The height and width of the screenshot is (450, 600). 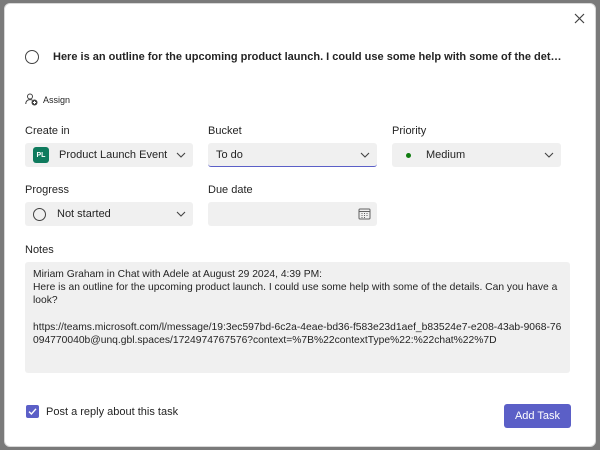 I want to click on bucket-label: Bucket, so click(x=225, y=131).